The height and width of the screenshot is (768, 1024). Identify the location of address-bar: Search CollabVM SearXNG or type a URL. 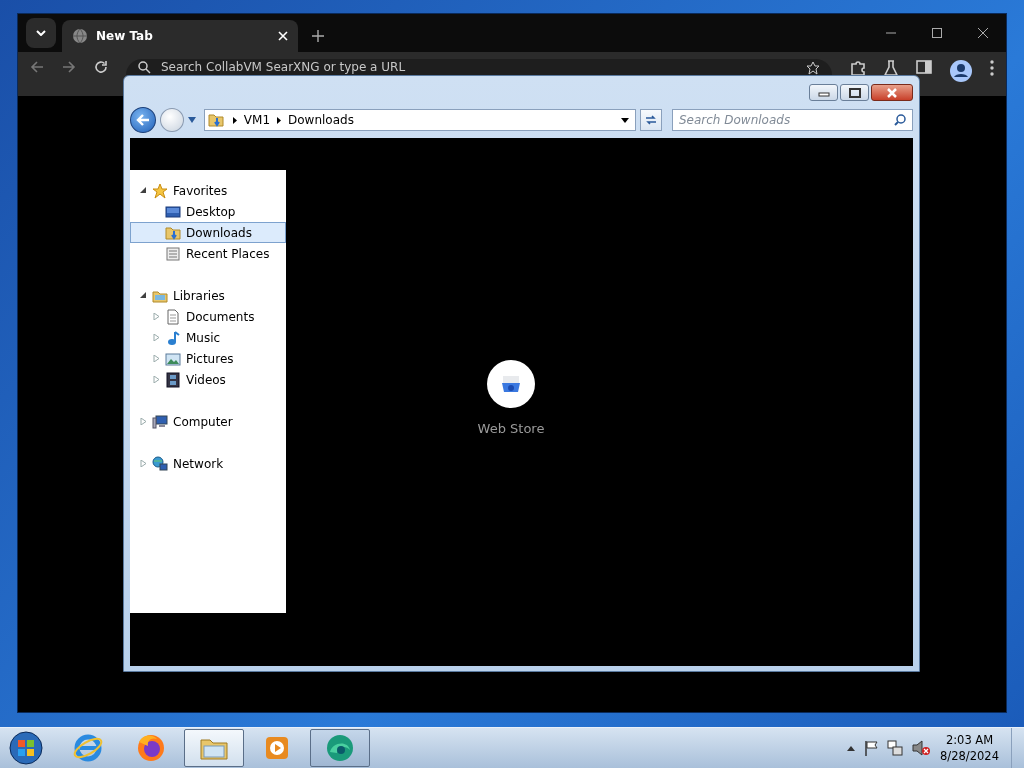
(479, 67).